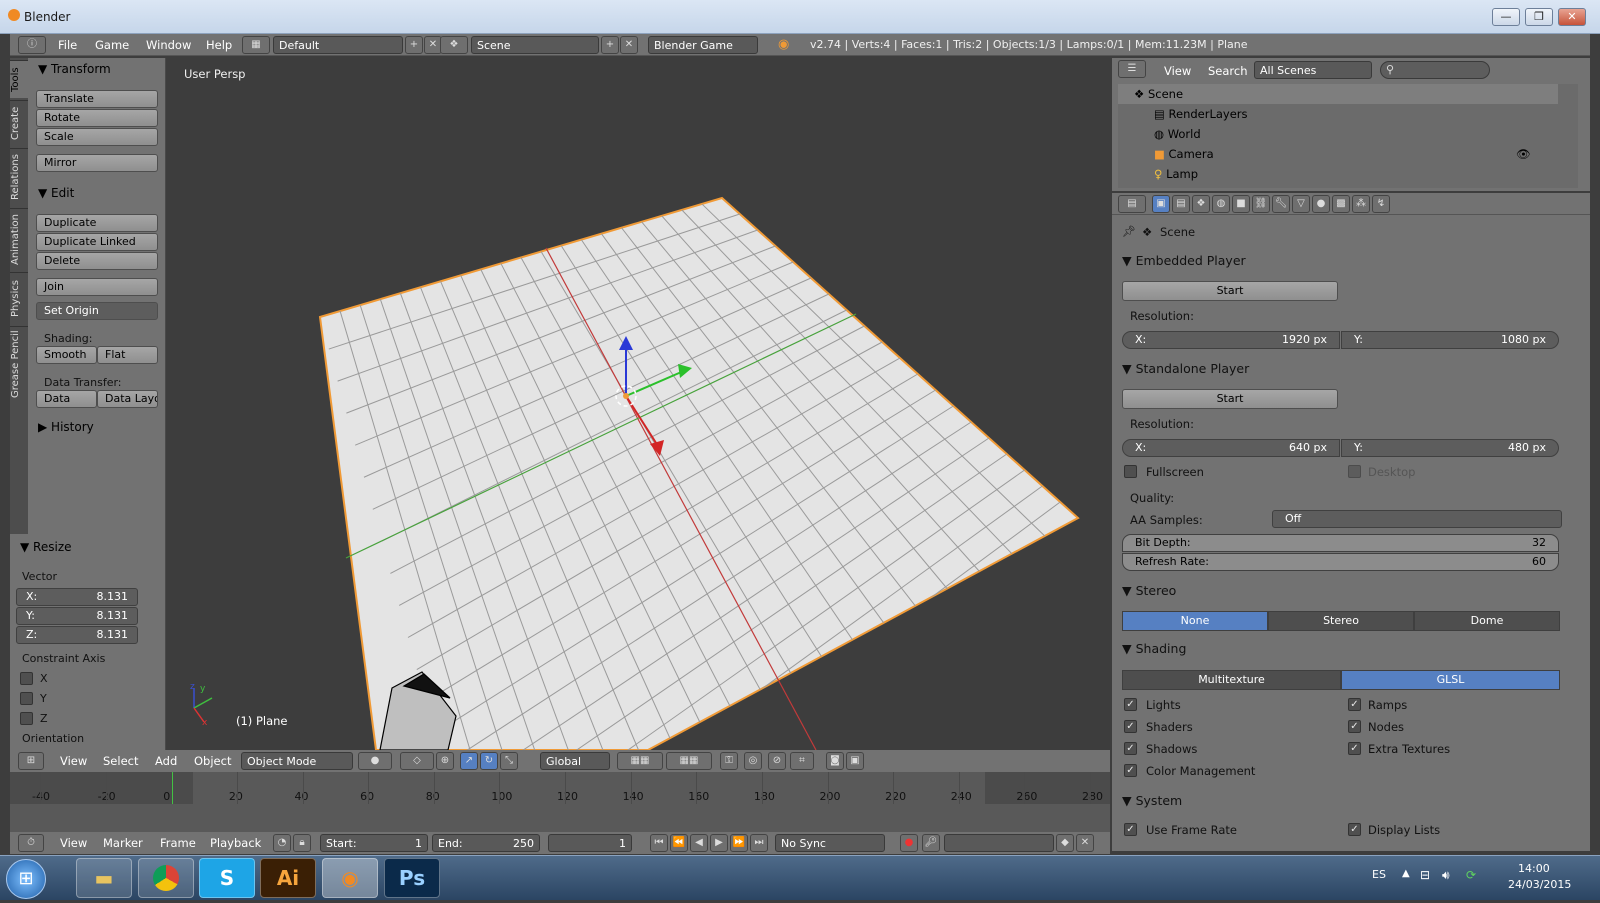 The width and height of the screenshot is (1600, 903). What do you see at coordinates (19, 364) in the screenshot?
I see `tab-grease-pencil: Grease Pencil` at bounding box center [19, 364].